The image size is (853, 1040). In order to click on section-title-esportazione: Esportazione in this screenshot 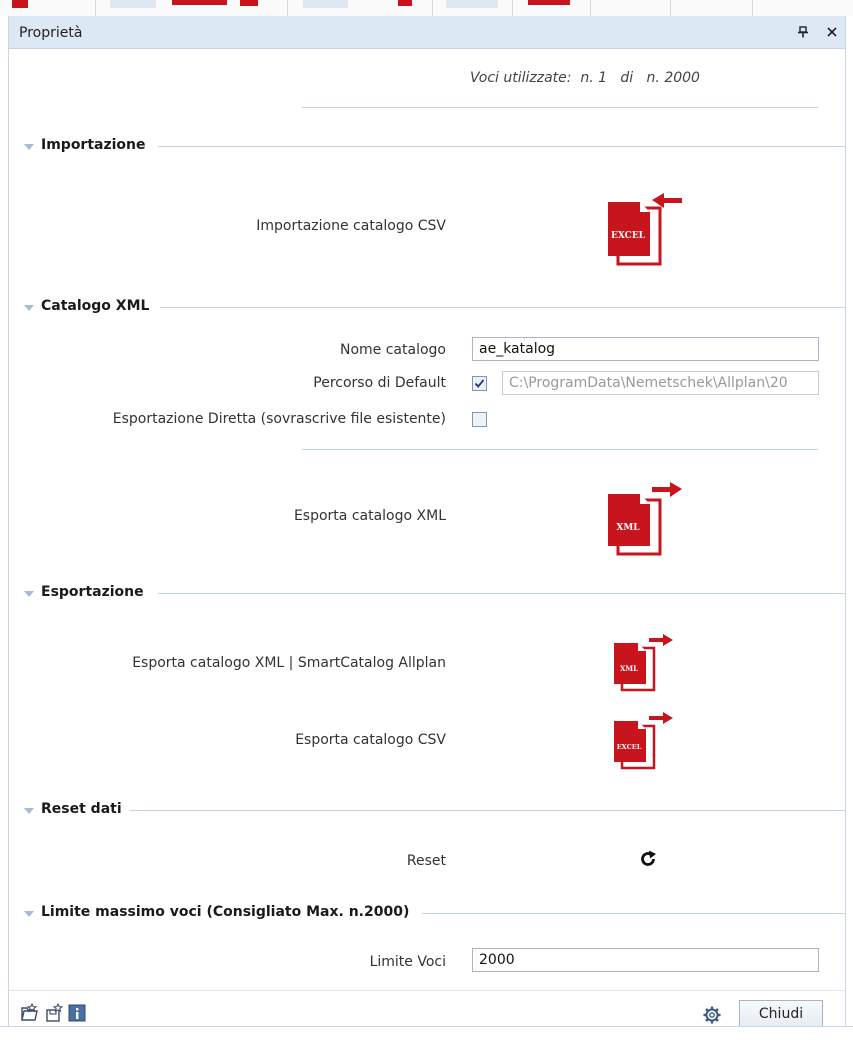, I will do `click(92, 592)`.